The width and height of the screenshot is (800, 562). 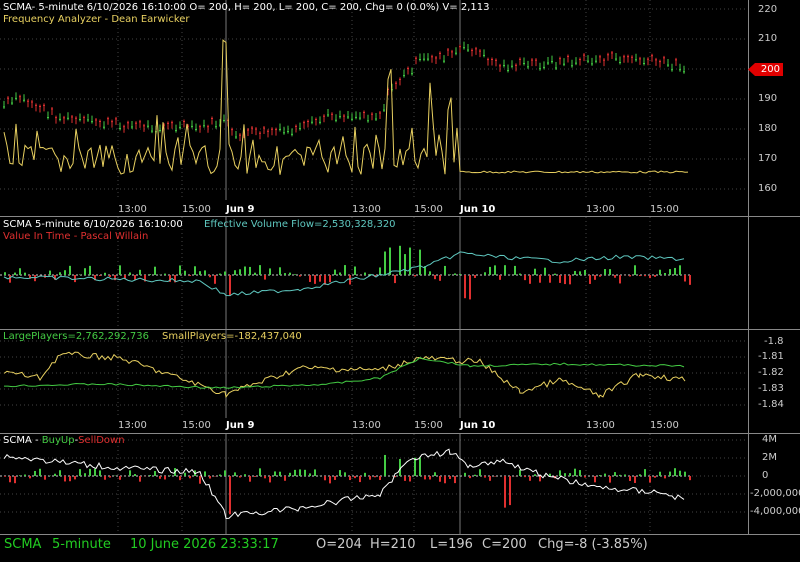 I want to click on players-y-tick-5: -1.84, so click(x=771, y=404).